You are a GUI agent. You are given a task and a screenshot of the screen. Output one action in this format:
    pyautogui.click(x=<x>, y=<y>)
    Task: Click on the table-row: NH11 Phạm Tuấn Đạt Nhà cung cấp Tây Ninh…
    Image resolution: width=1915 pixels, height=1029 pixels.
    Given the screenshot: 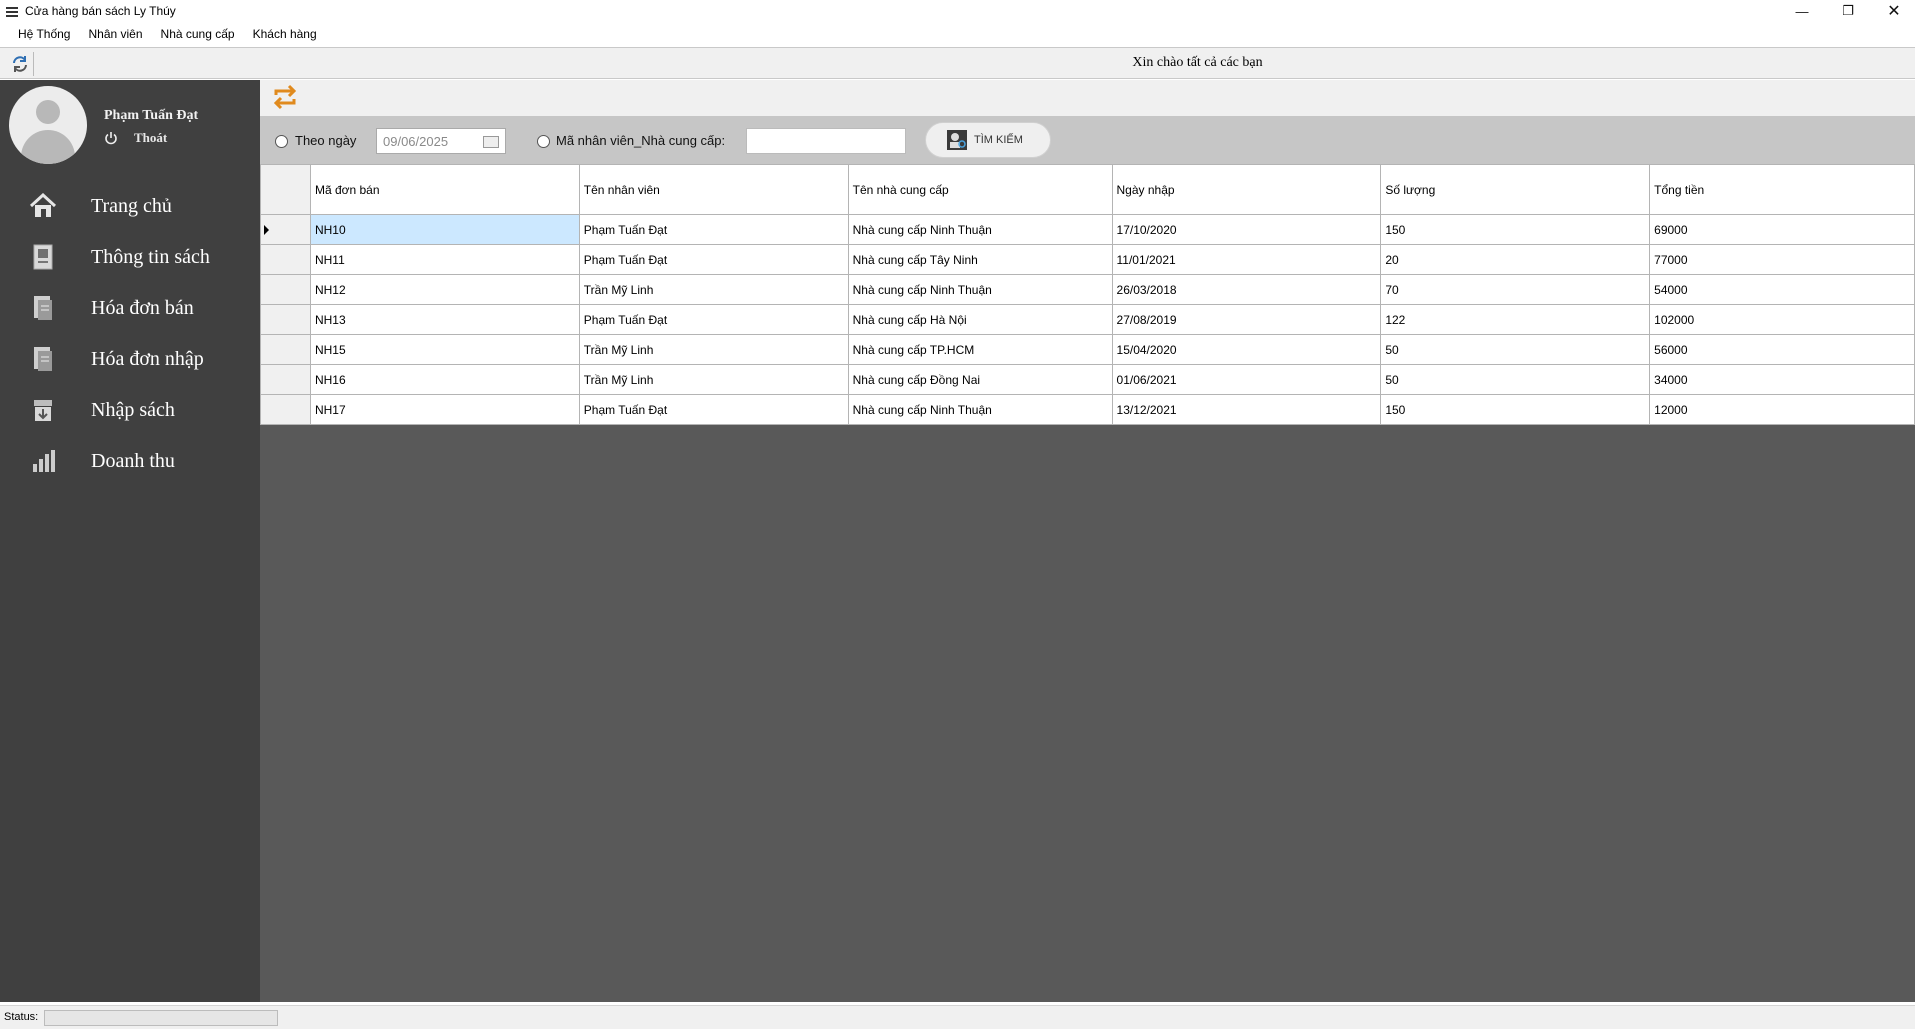 What is the action you would take?
    pyautogui.click(x=1087, y=259)
    